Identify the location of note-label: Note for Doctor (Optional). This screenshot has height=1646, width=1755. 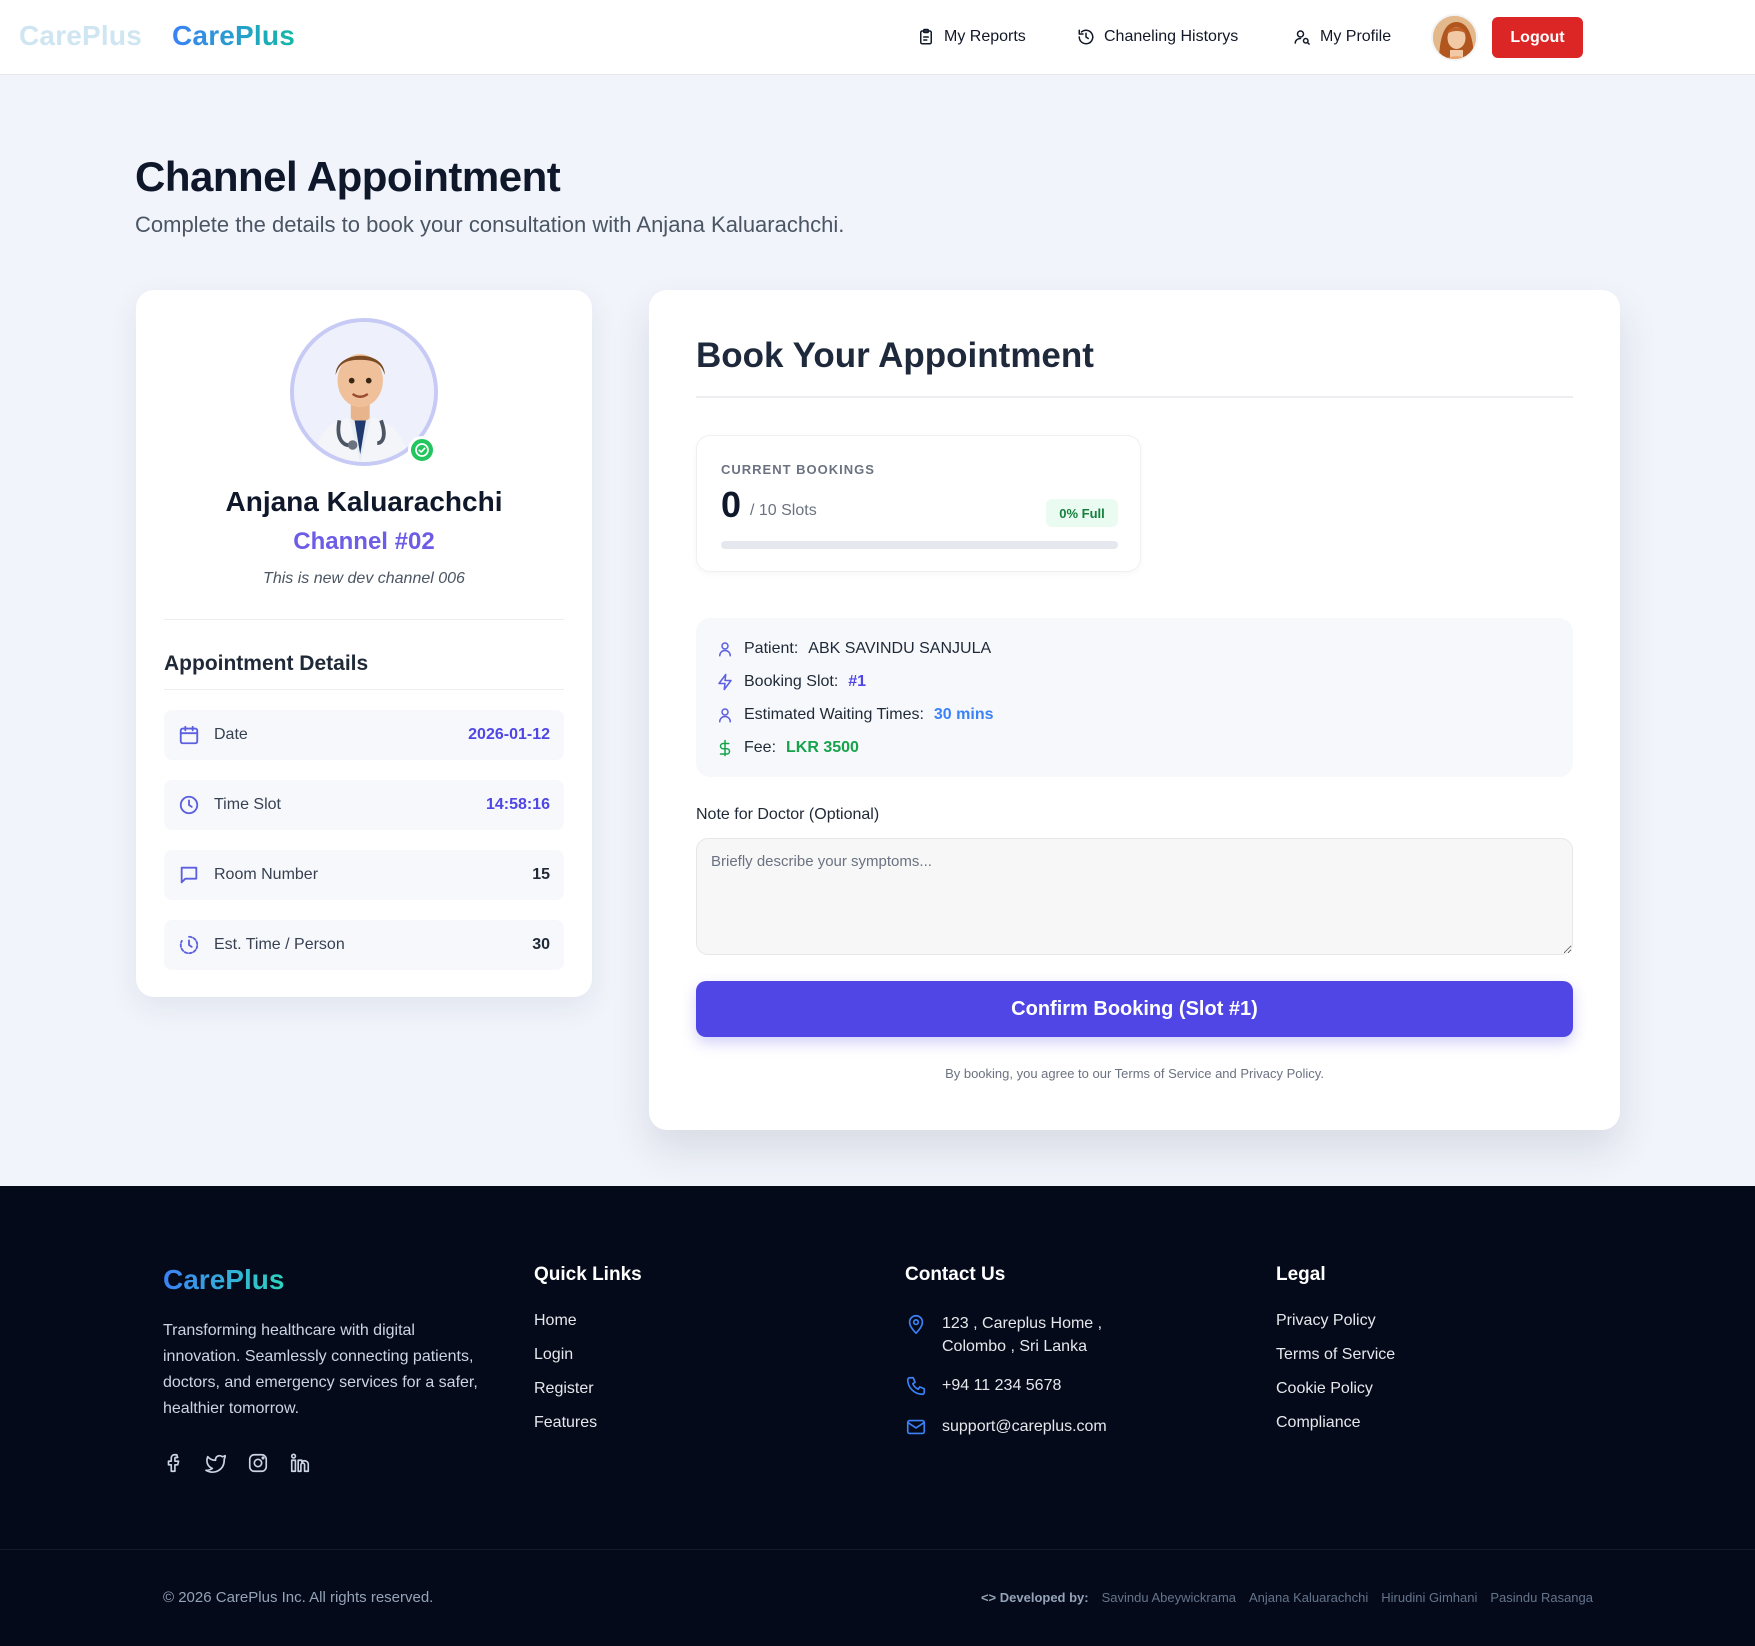
(788, 814).